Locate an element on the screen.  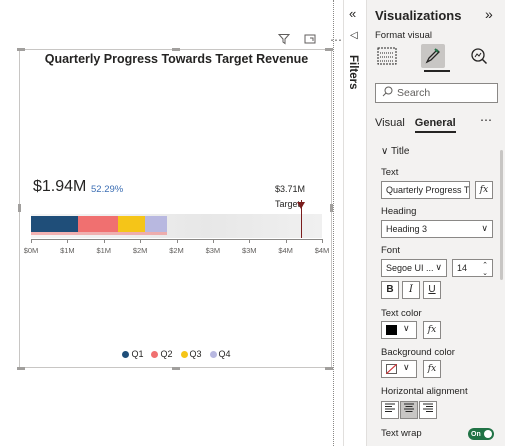
tabs-more-icon: ⋯ is located at coordinates (486, 120).